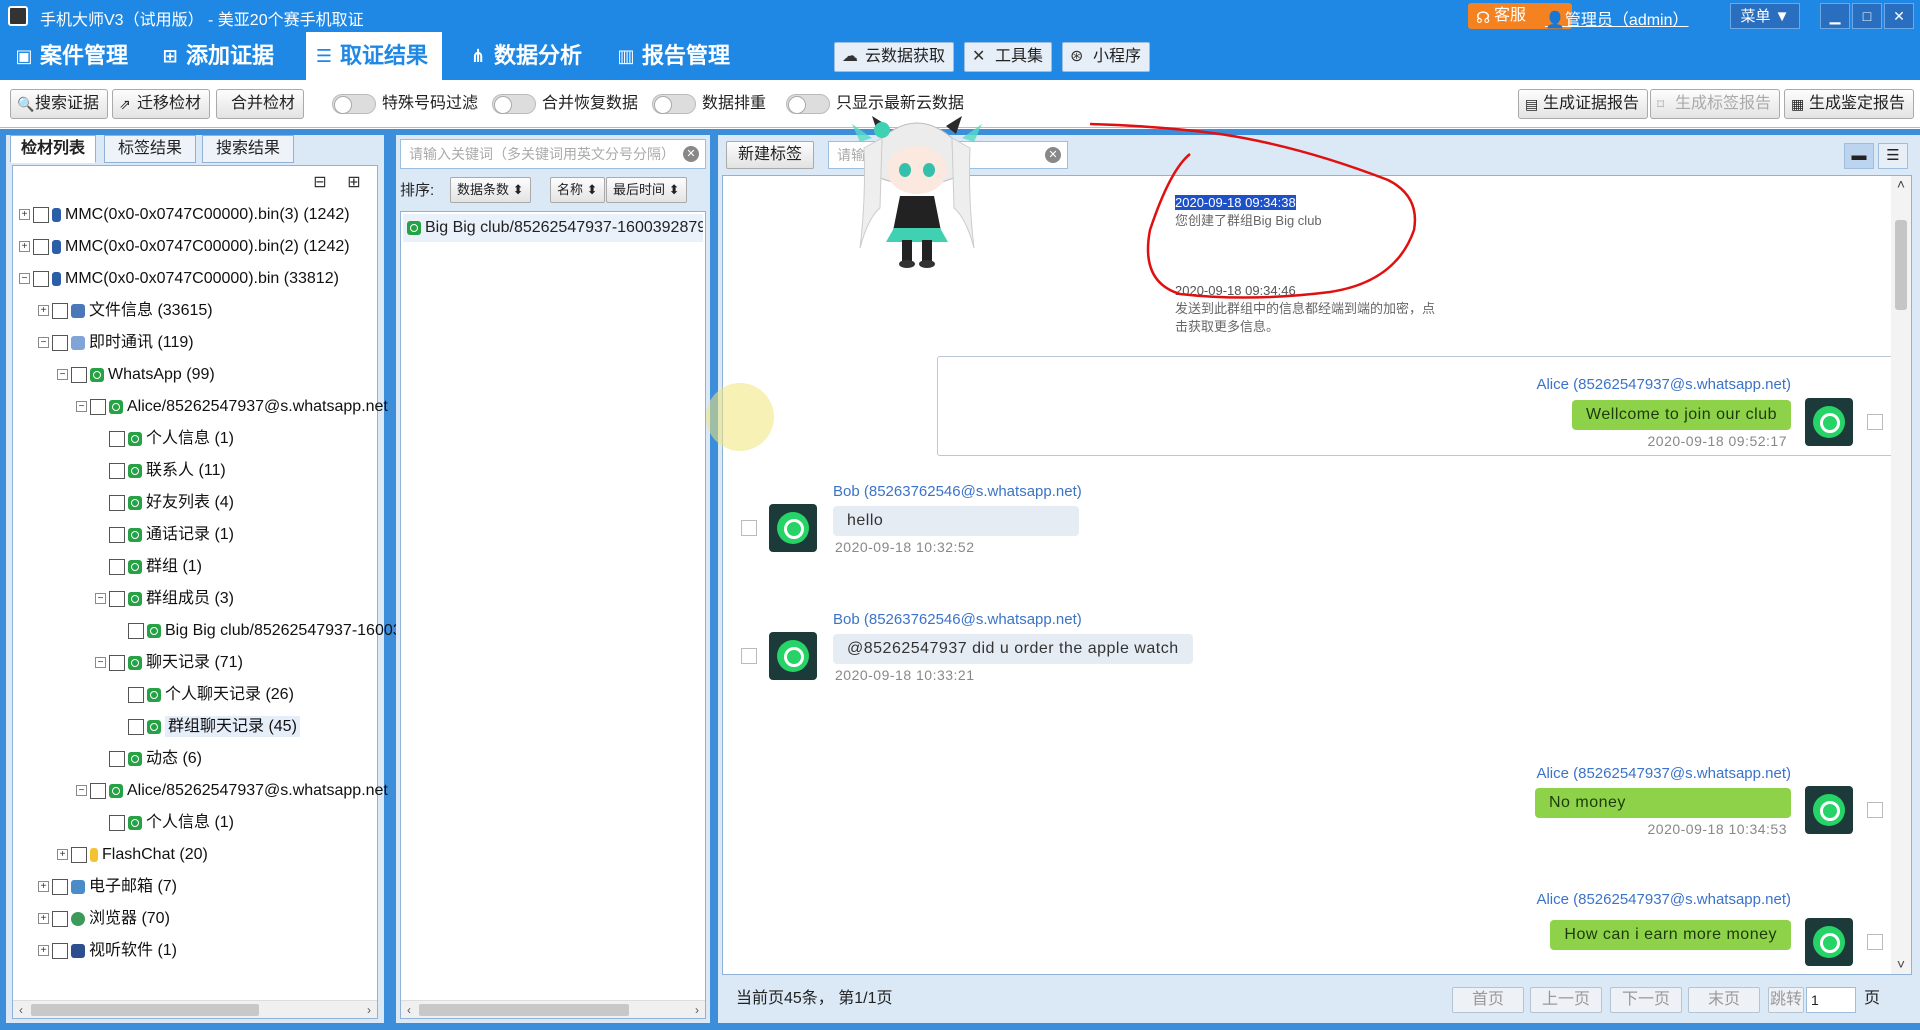  Describe the element at coordinates (1859, 156) in the screenshot. I see `chat-view-icon: ▬` at that location.